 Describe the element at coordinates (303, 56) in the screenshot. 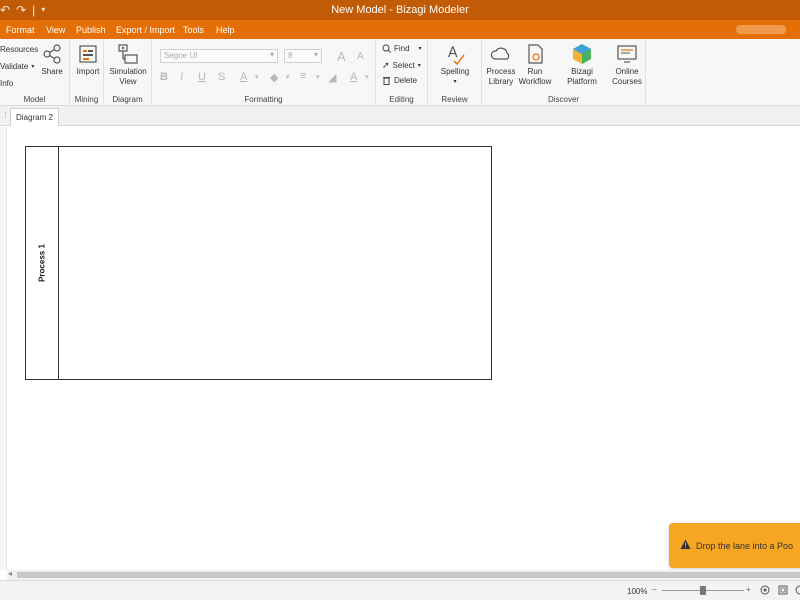

I see `font-size-select: 8 ▾` at that location.